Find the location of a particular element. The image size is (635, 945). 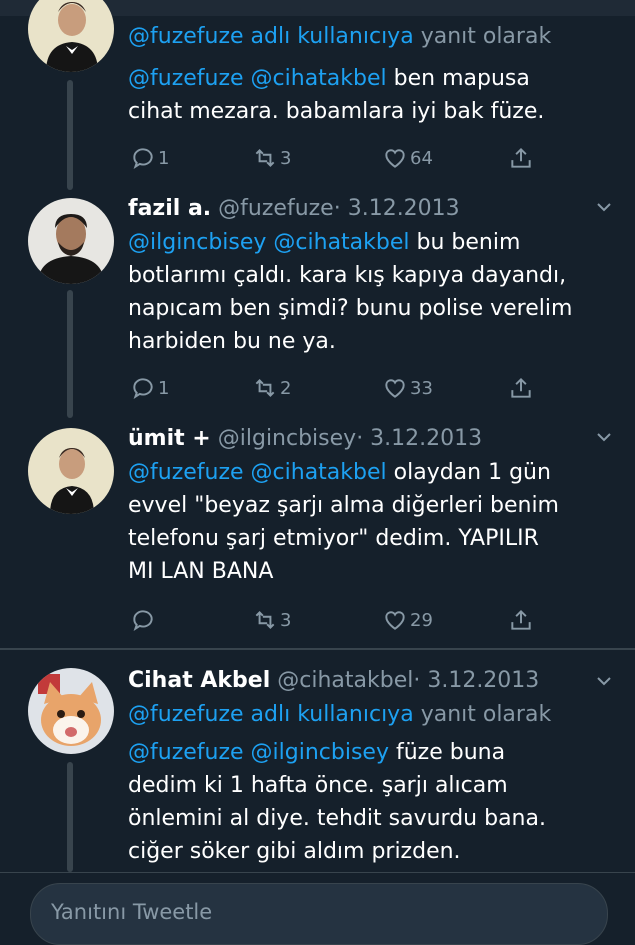

tweet-text-segment: füze buna is located at coordinates (447, 752).